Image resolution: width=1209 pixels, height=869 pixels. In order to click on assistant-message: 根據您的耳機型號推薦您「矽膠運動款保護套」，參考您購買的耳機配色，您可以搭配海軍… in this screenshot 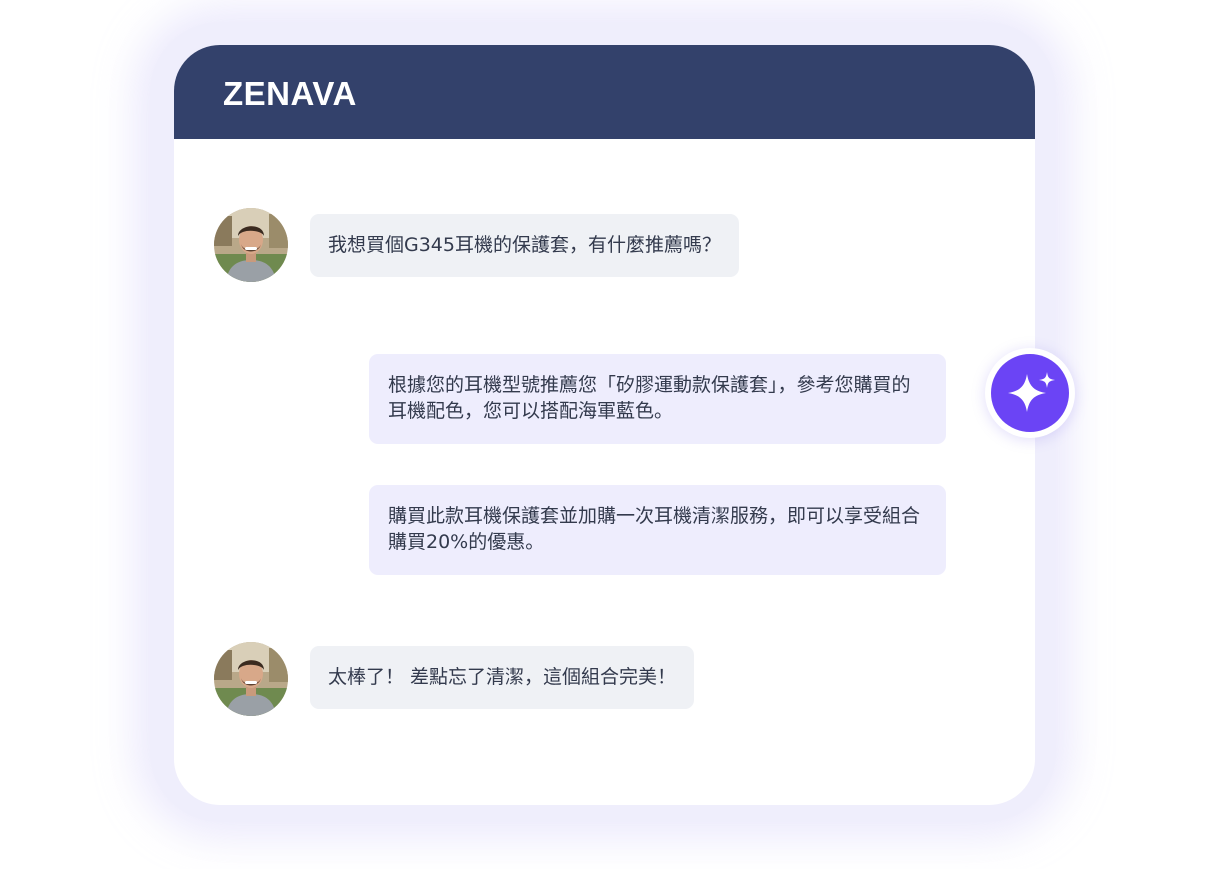, I will do `click(657, 399)`.